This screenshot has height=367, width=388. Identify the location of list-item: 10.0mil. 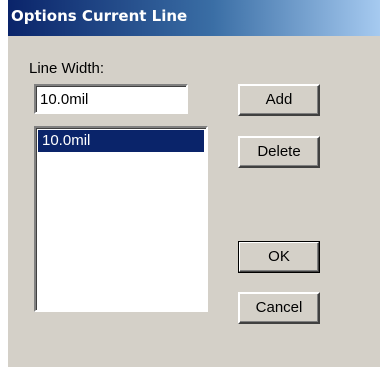
(121, 141).